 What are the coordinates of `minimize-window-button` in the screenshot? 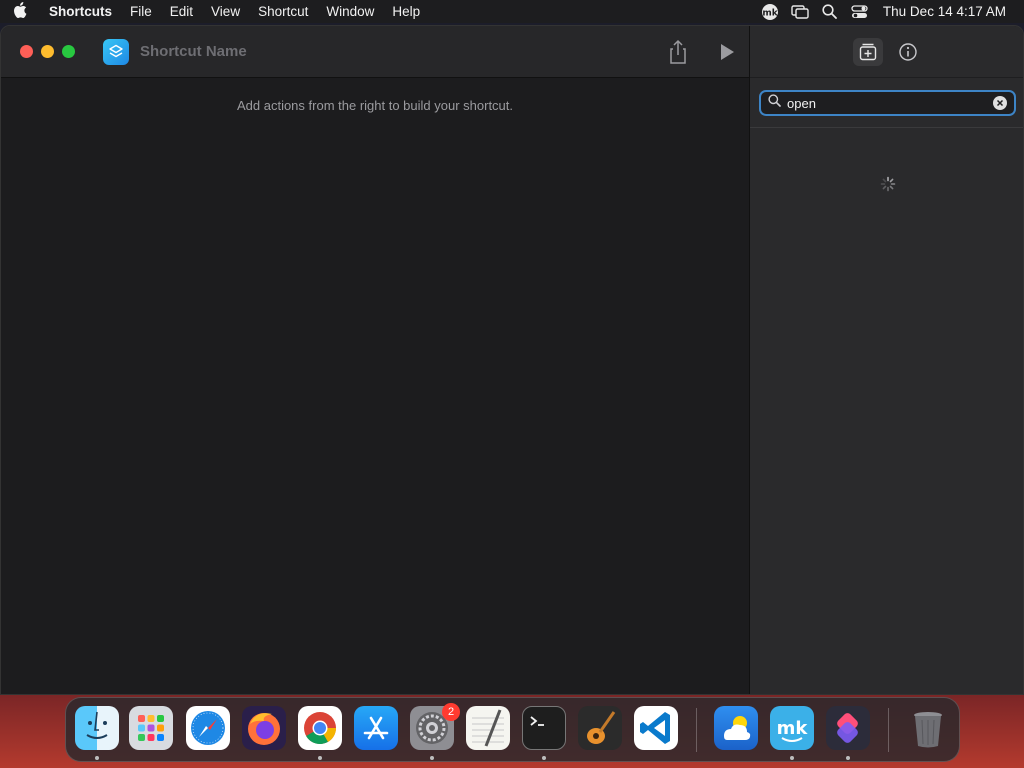 It's located at (47, 51).